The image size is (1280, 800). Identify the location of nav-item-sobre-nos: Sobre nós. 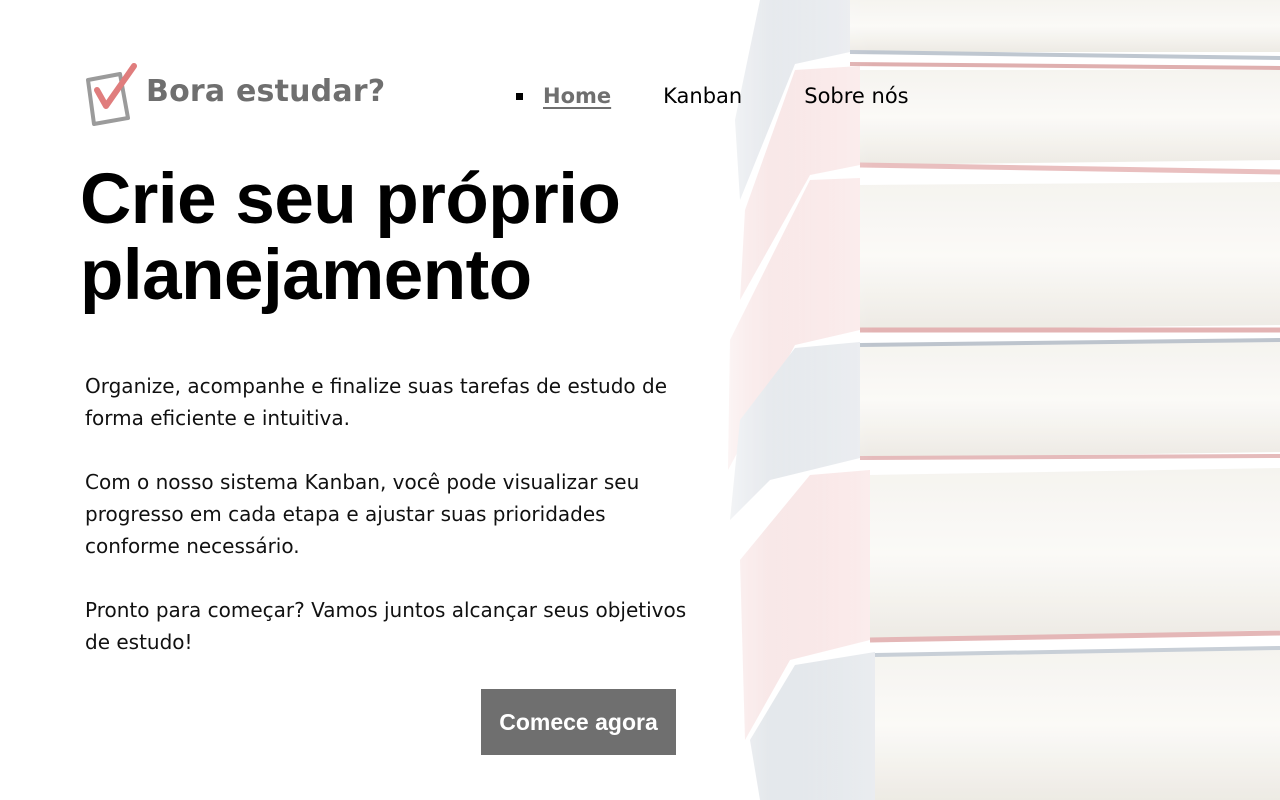
(856, 96).